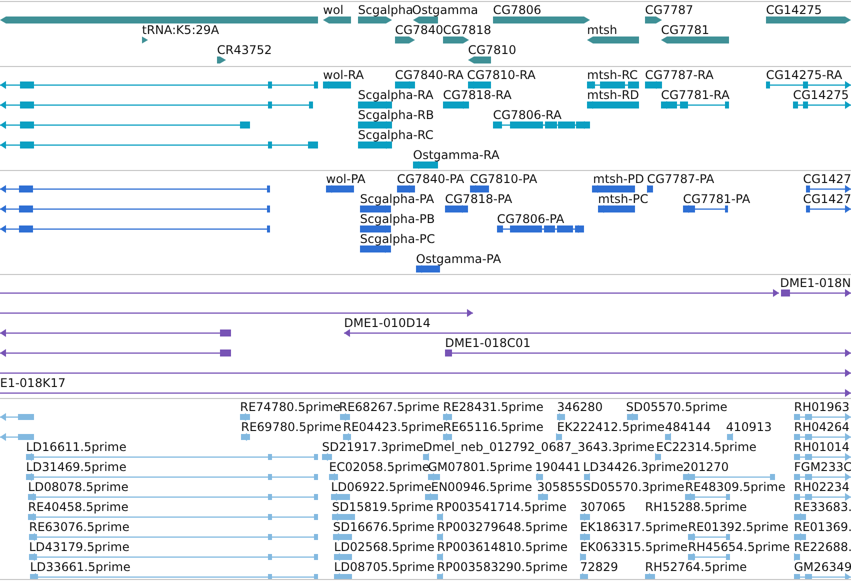 The height and width of the screenshot is (582, 851). Describe the element at coordinates (467, 30) in the screenshot. I see `feature-label: CG7818` at that location.